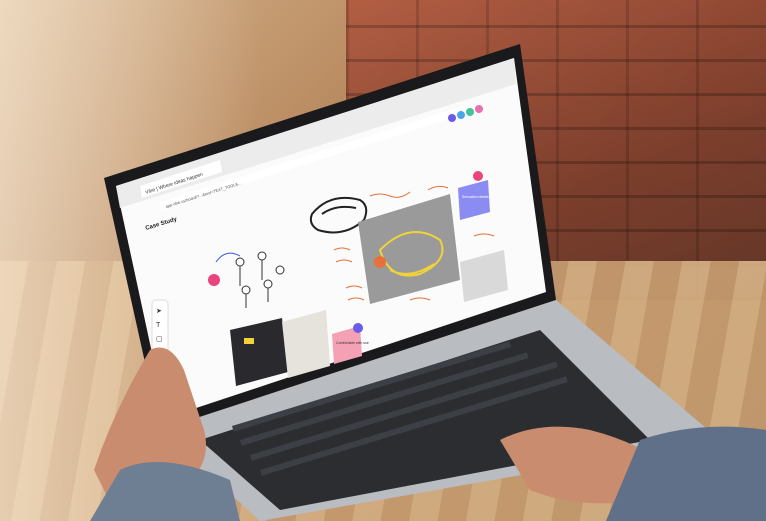 This screenshot has width=766, height=521. I want to click on sticky-pink-text: Comfortable with use, so click(352, 343).